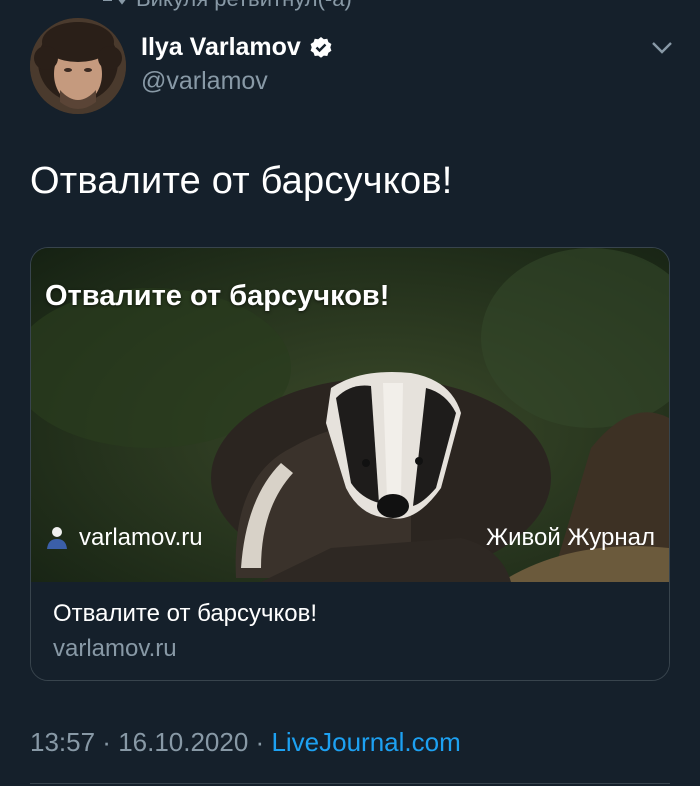  What do you see at coordinates (221, 47) in the screenshot?
I see `author-name: Ilya Varlamov` at bounding box center [221, 47].